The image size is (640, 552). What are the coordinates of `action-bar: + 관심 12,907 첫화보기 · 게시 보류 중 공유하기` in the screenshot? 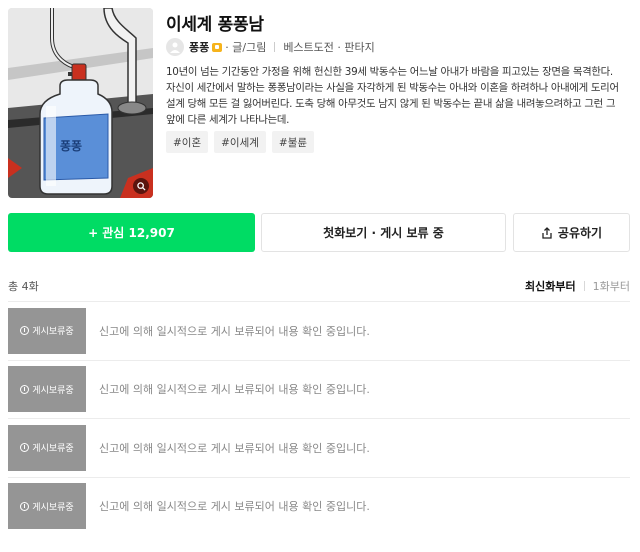 It's located at (319, 232).